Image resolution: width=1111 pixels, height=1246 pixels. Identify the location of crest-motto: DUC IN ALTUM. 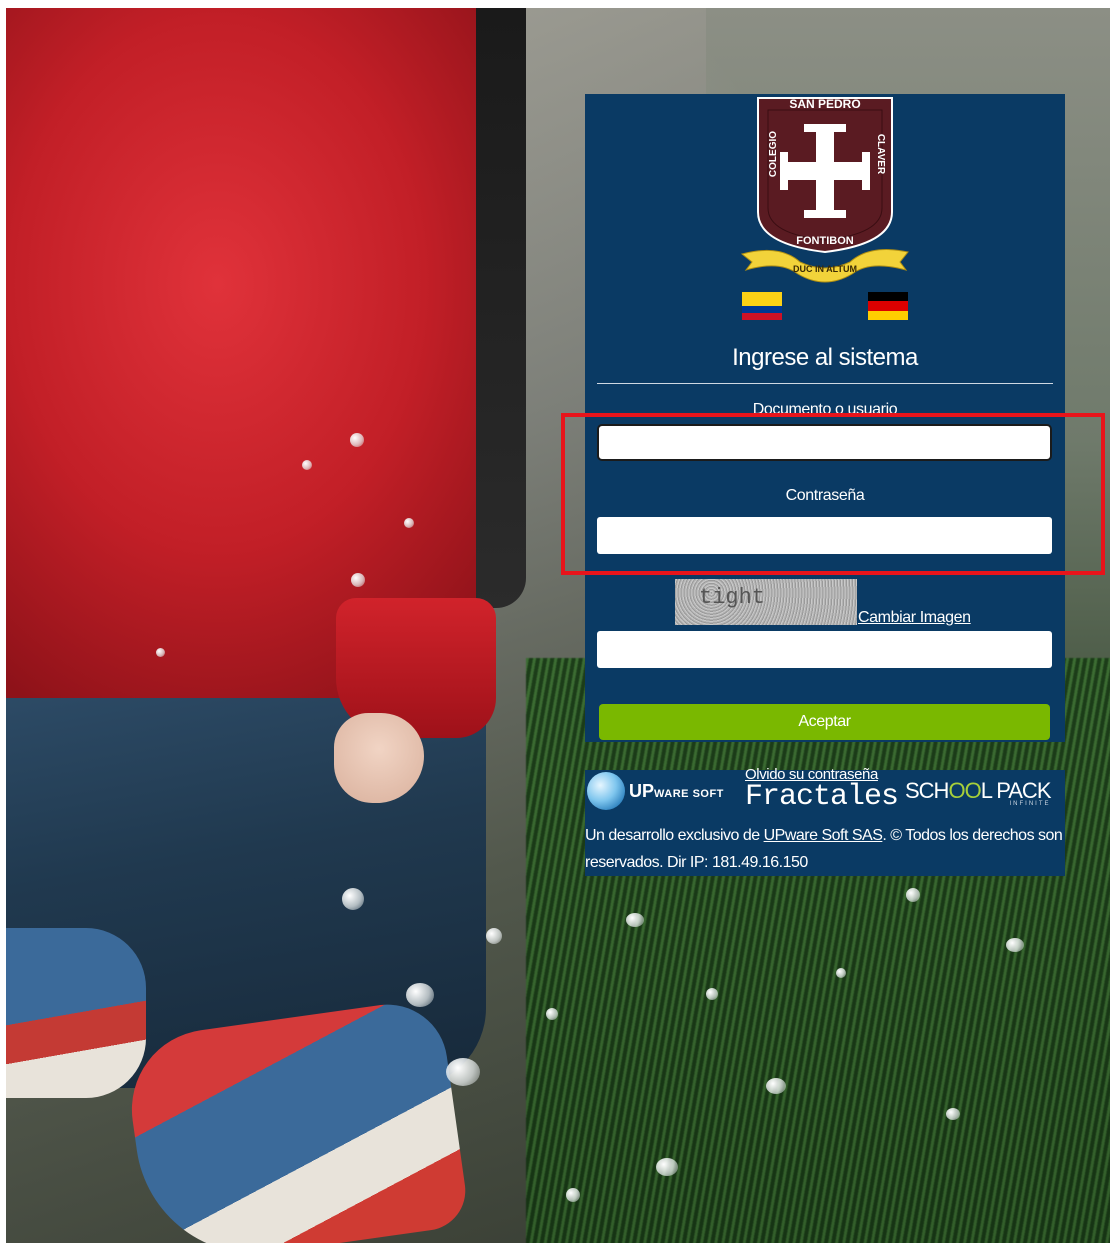
(825, 269).